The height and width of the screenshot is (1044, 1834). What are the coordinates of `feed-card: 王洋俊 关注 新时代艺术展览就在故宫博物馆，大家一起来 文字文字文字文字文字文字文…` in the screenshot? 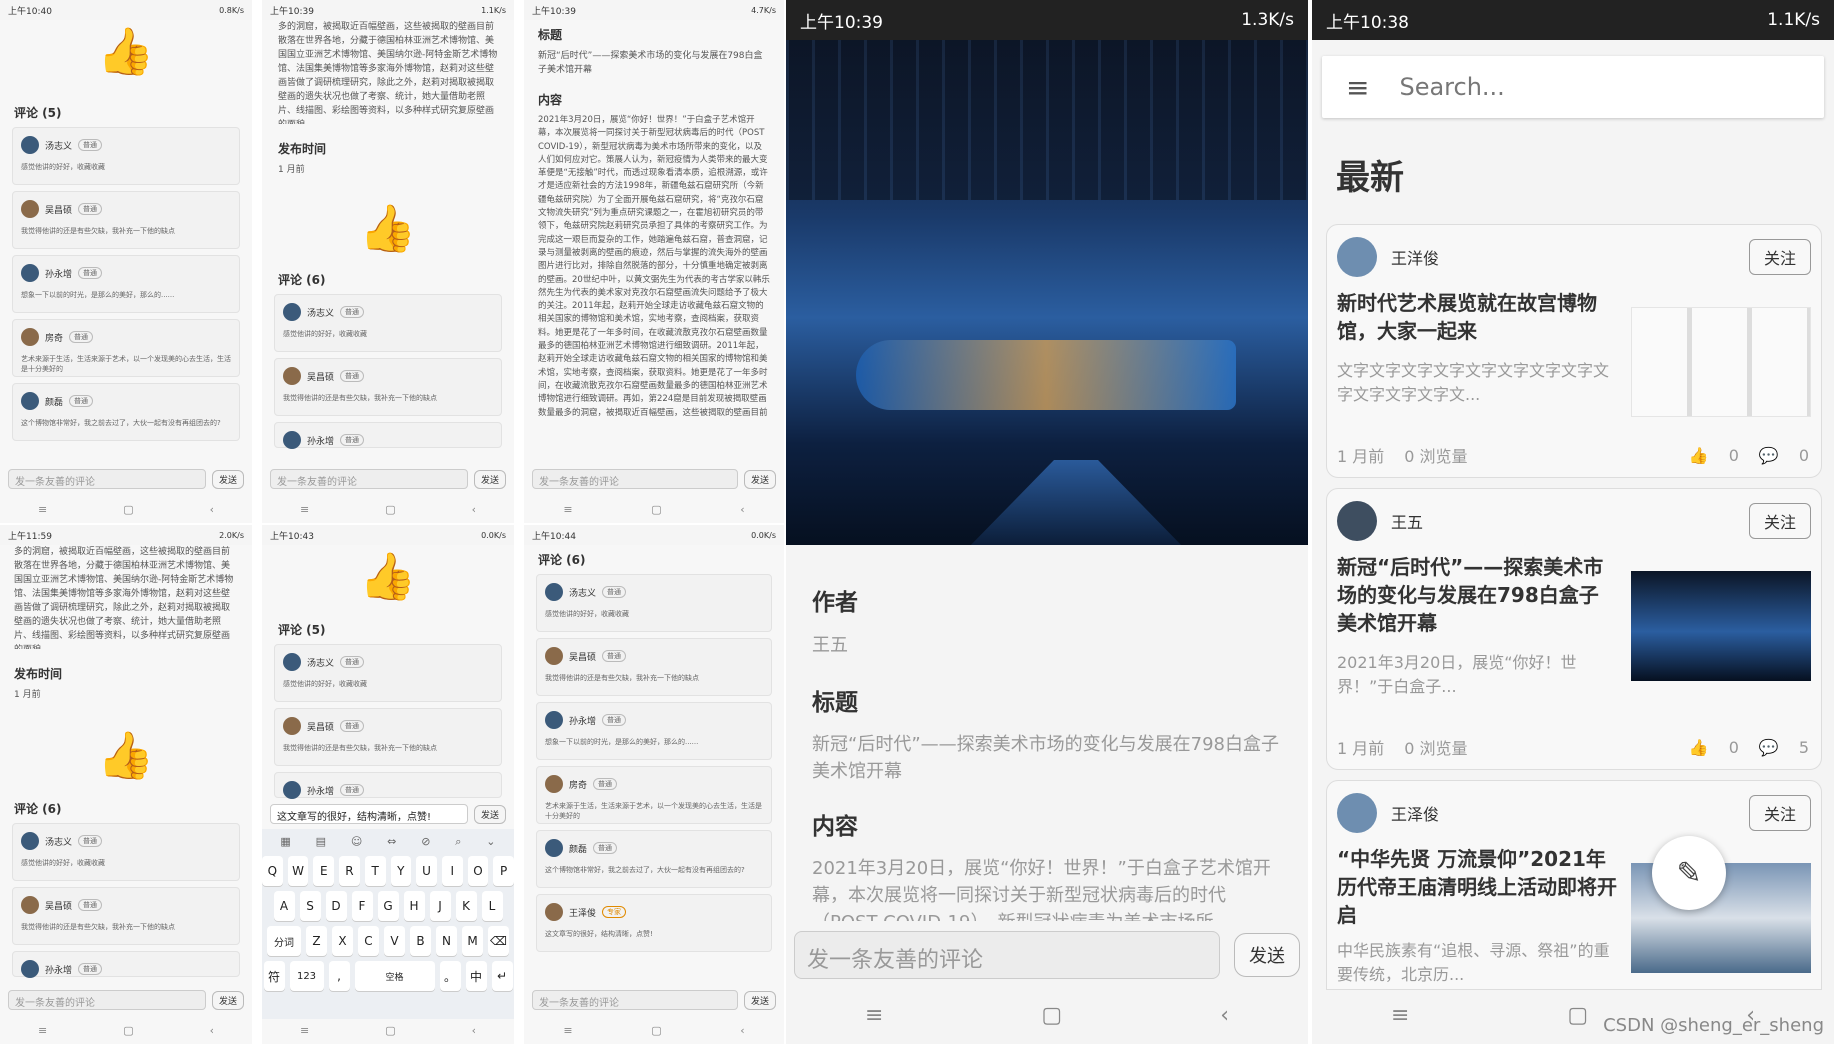 It's located at (1574, 351).